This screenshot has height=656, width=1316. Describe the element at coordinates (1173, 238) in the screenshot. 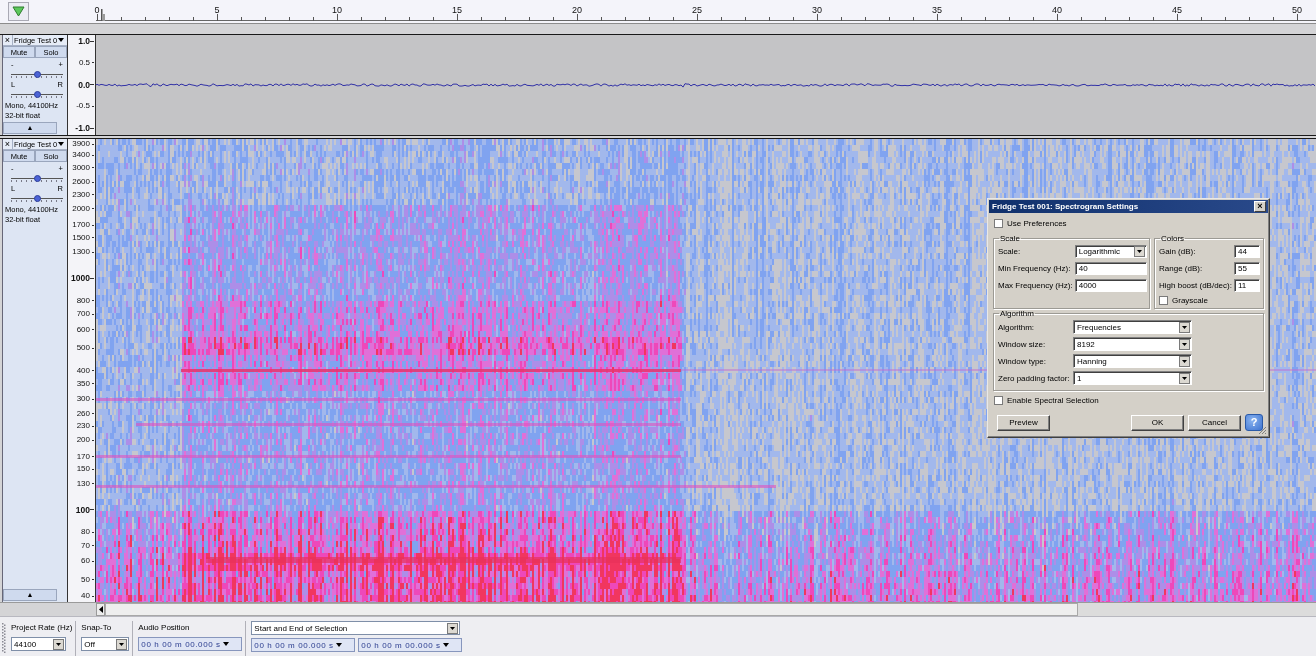

I see `group-title: Colors` at that location.